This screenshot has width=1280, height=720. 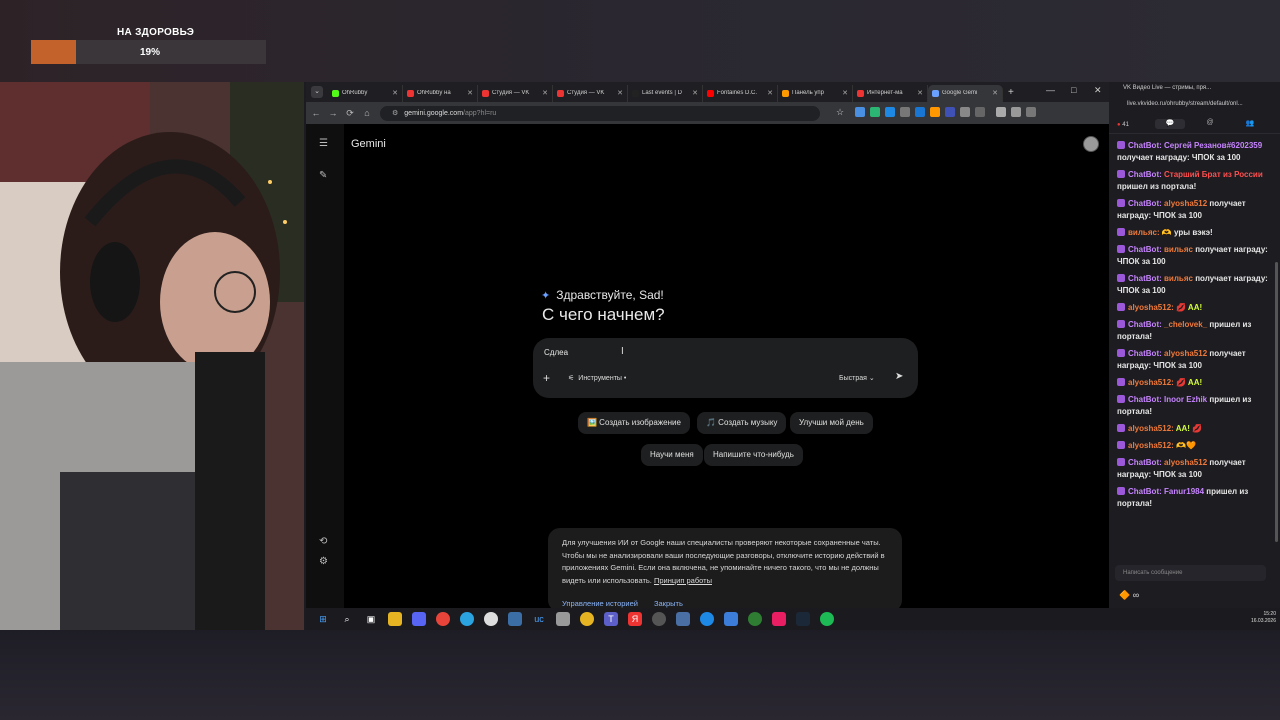 What do you see at coordinates (395, 113) in the screenshot?
I see `site-info-icon: ⚙` at bounding box center [395, 113].